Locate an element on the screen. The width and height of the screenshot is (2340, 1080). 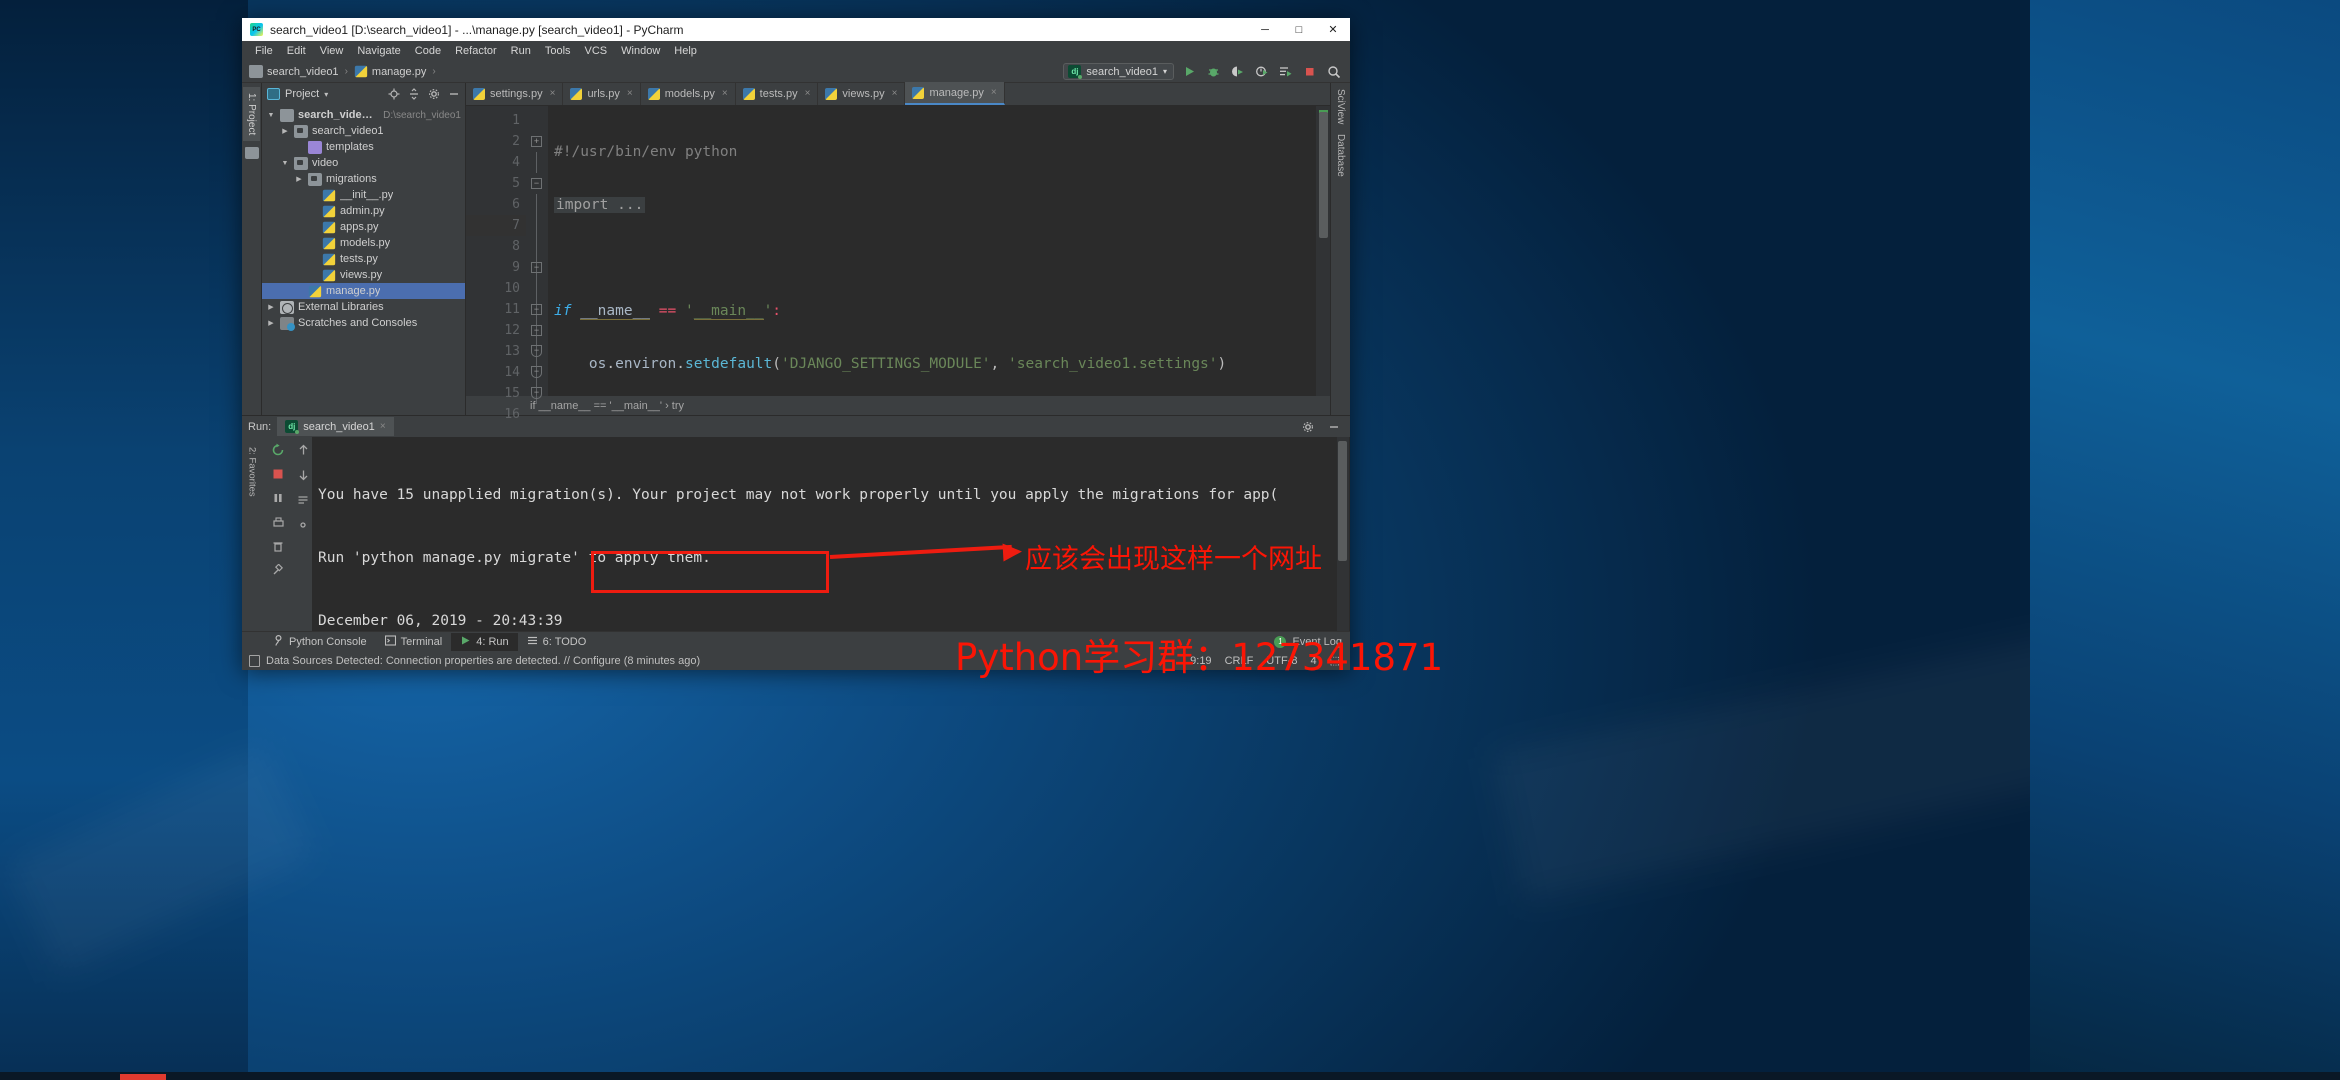
profile-icon is located at coordinates (1261, 71).